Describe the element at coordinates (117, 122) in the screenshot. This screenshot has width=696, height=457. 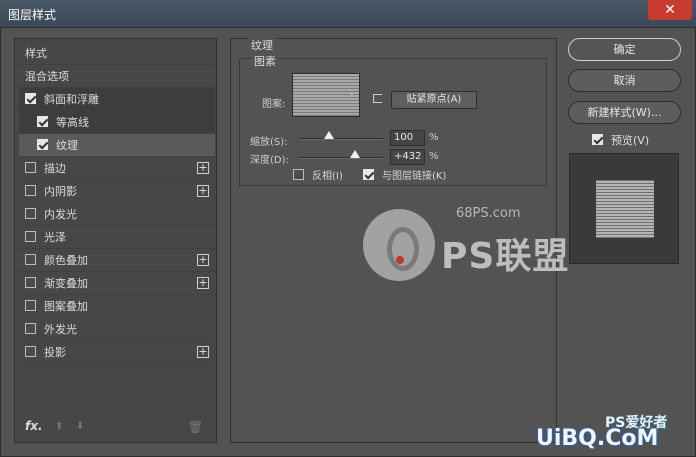
I see `style-item-3: 等高线` at that location.